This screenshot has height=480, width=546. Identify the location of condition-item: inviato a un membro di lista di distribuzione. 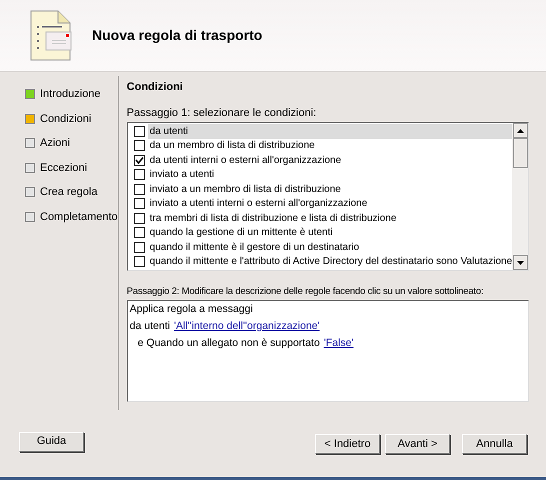
(330, 189).